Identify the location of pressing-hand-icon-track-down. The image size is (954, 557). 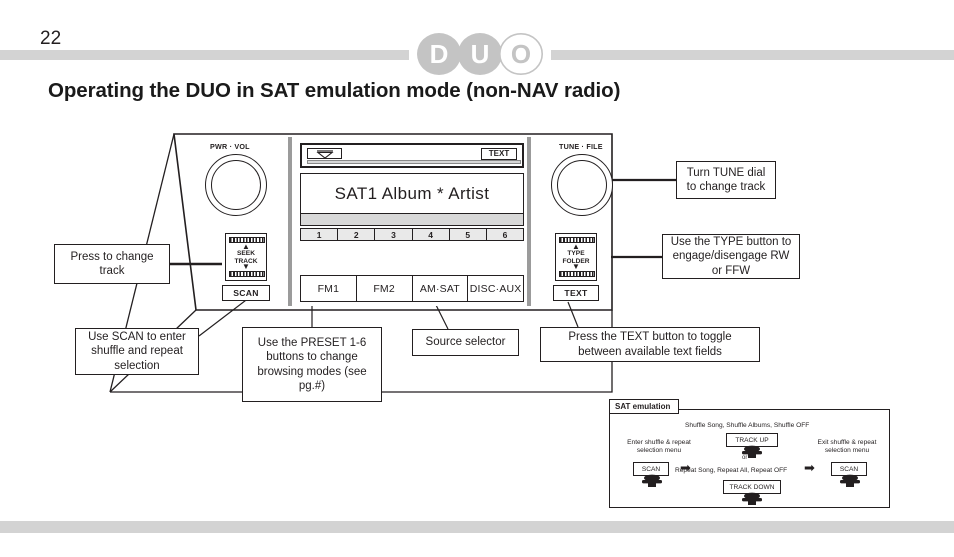
(752, 498).